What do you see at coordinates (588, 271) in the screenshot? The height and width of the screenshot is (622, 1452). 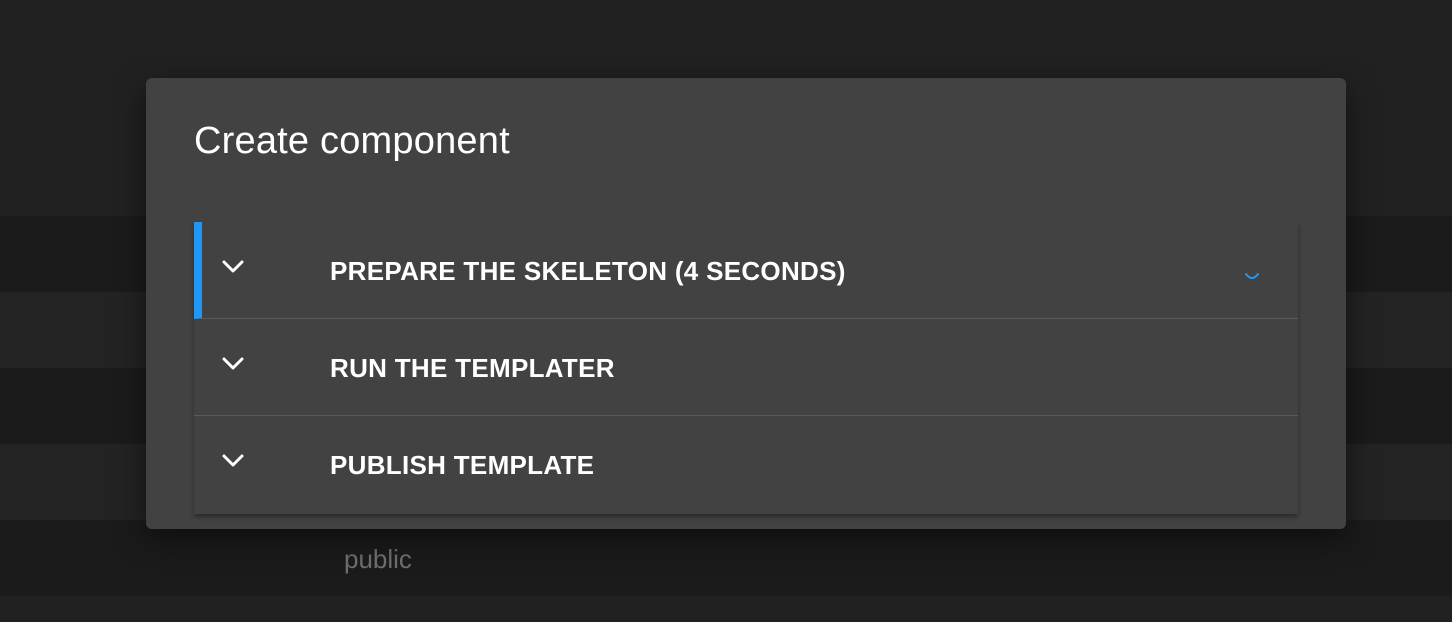 I see `step-label: PREPARE THE SKELETON (4 SECONDS)` at bounding box center [588, 271].